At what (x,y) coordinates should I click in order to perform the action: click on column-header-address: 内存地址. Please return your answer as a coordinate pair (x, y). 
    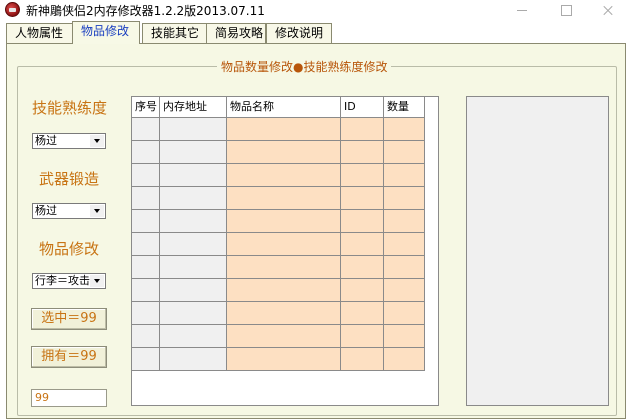
    Looking at the image, I should click on (193, 107).